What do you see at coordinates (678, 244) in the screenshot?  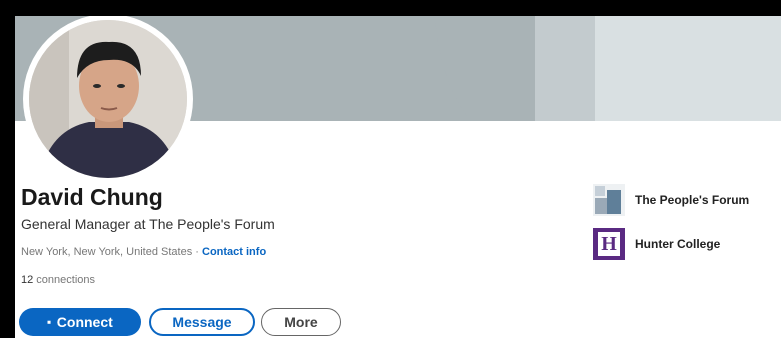 I see `org-hunter-college-name: Hunter College` at bounding box center [678, 244].